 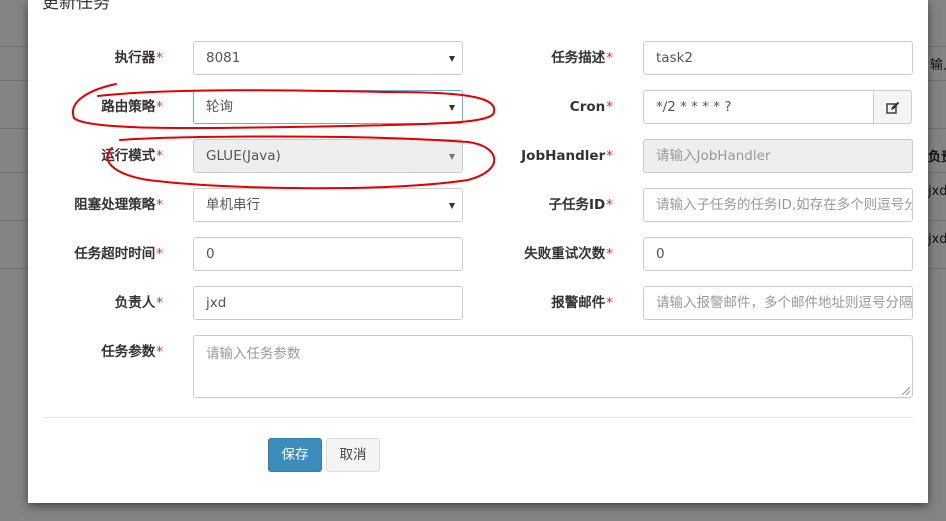 I want to click on owner-input: jxd, so click(x=328, y=303).